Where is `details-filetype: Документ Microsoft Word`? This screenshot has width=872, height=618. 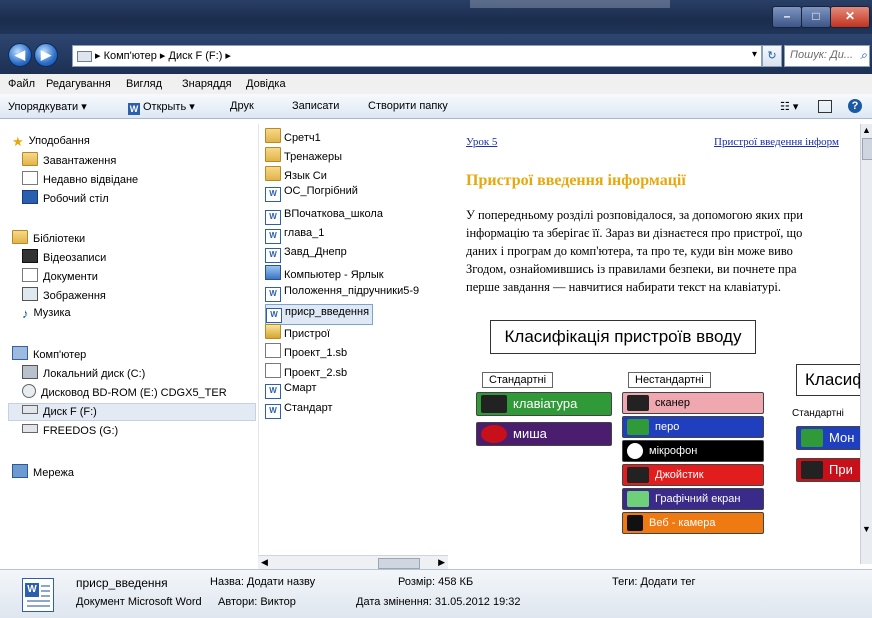 details-filetype: Документ Microsoft Word is located at coordinates (139, 602).